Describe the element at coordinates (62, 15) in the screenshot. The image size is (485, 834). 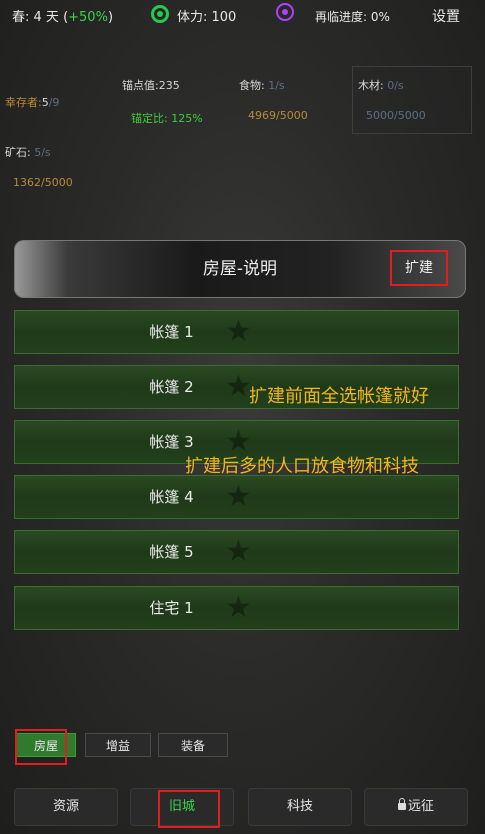
I see `season-day: 春: 4 天 (+50%)` at that location.